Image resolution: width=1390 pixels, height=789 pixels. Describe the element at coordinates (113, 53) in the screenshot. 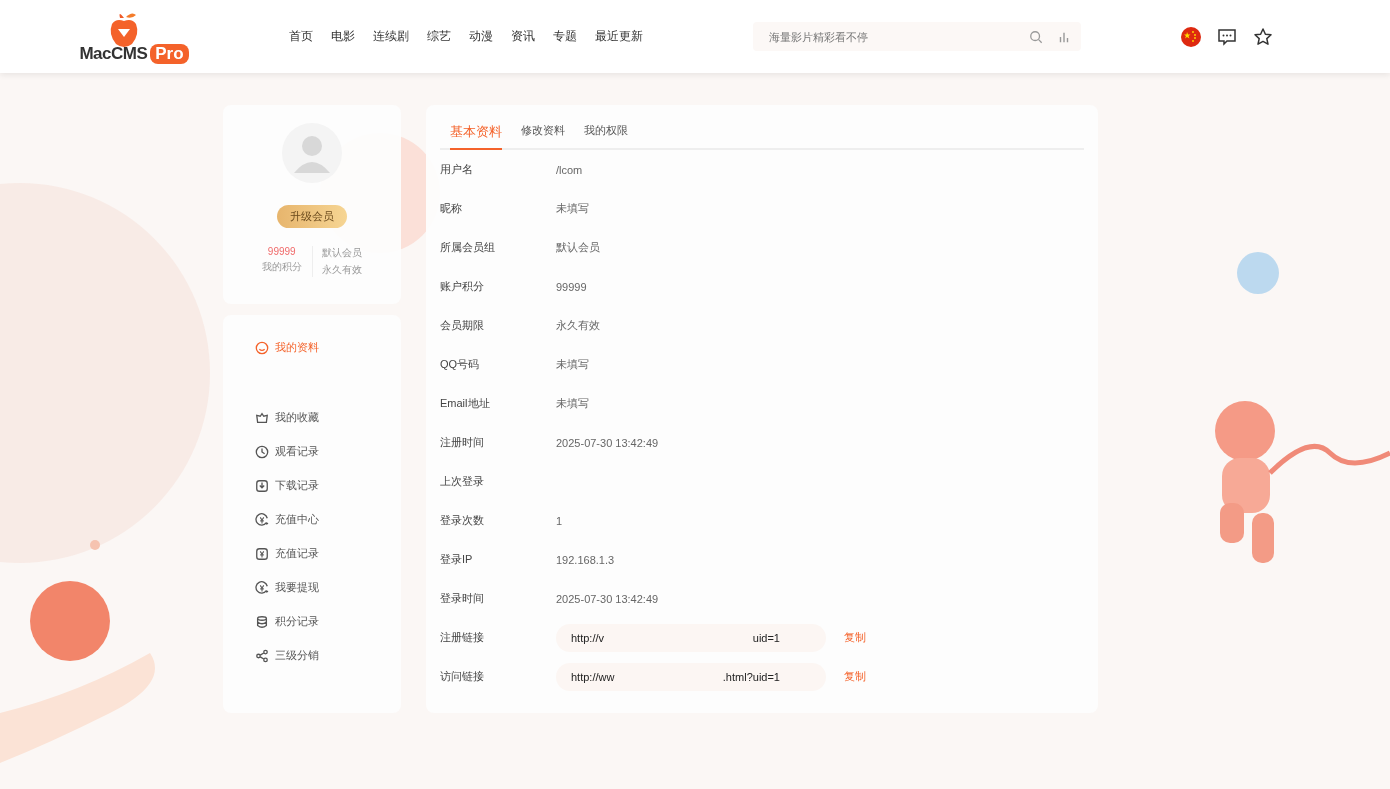

I see `logo-text: MacCMS` at that location.